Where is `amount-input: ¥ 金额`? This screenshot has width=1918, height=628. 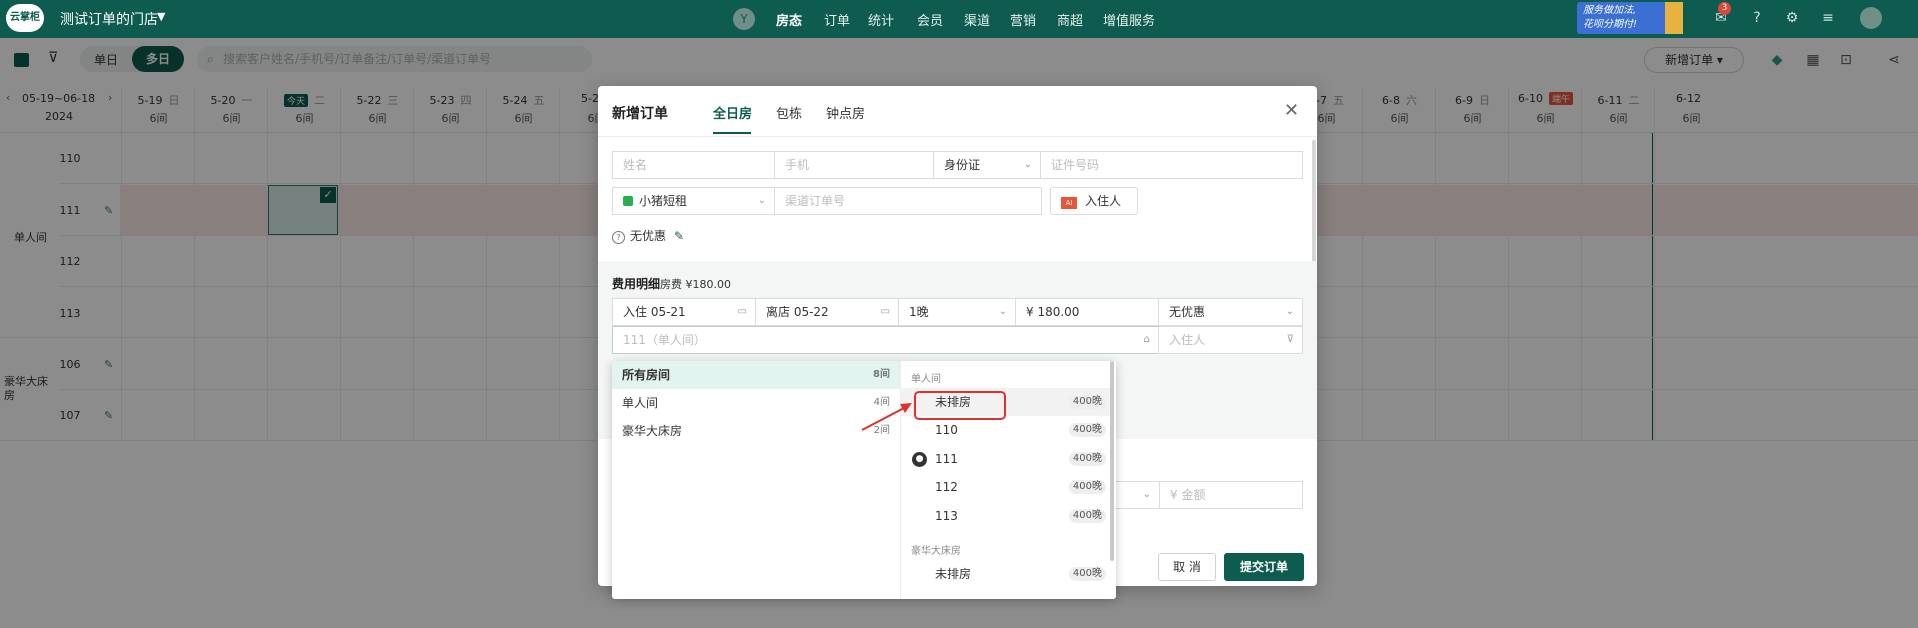
amount-input: ¥ 金额 is located at coordinates (1231, 495).